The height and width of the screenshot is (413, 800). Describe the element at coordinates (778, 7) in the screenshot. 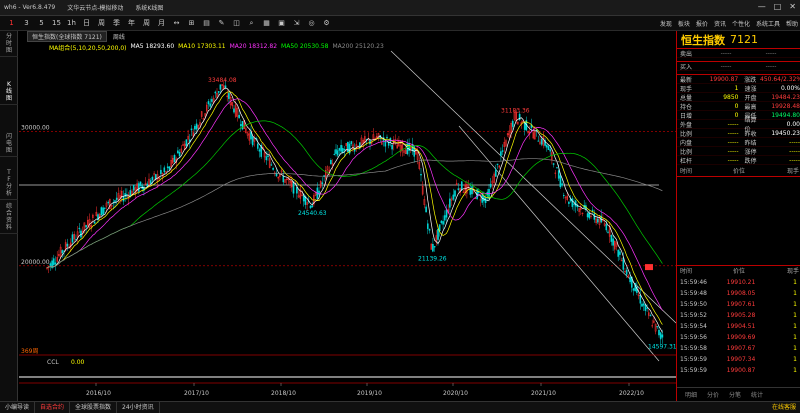

I see `maximize-button: □` at that location.